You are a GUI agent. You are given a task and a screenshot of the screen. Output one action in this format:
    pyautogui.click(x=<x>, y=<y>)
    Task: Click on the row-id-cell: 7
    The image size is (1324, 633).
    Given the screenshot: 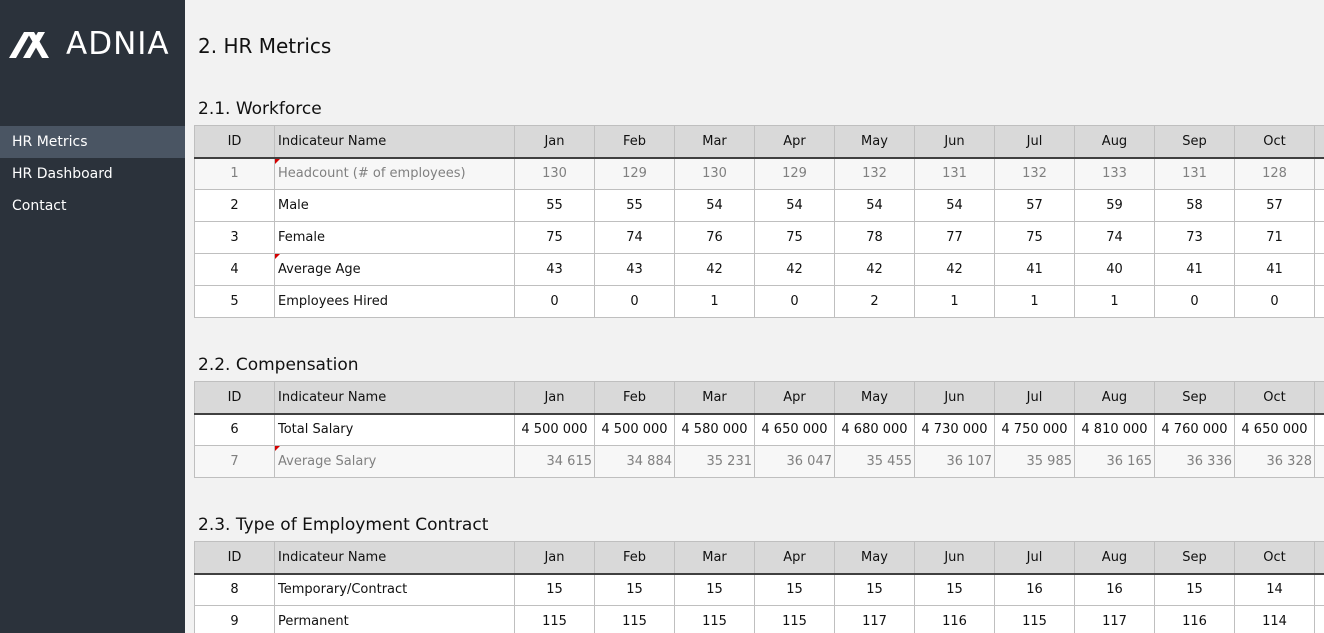 What is the action you would take?
    pyautogui.click(x=234, y=461)
    